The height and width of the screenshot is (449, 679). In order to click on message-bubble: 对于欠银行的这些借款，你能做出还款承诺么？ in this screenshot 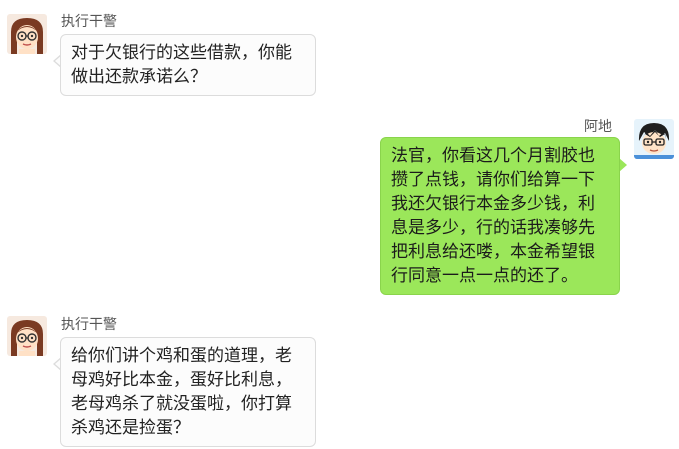, I will do `click(188, 65)`.